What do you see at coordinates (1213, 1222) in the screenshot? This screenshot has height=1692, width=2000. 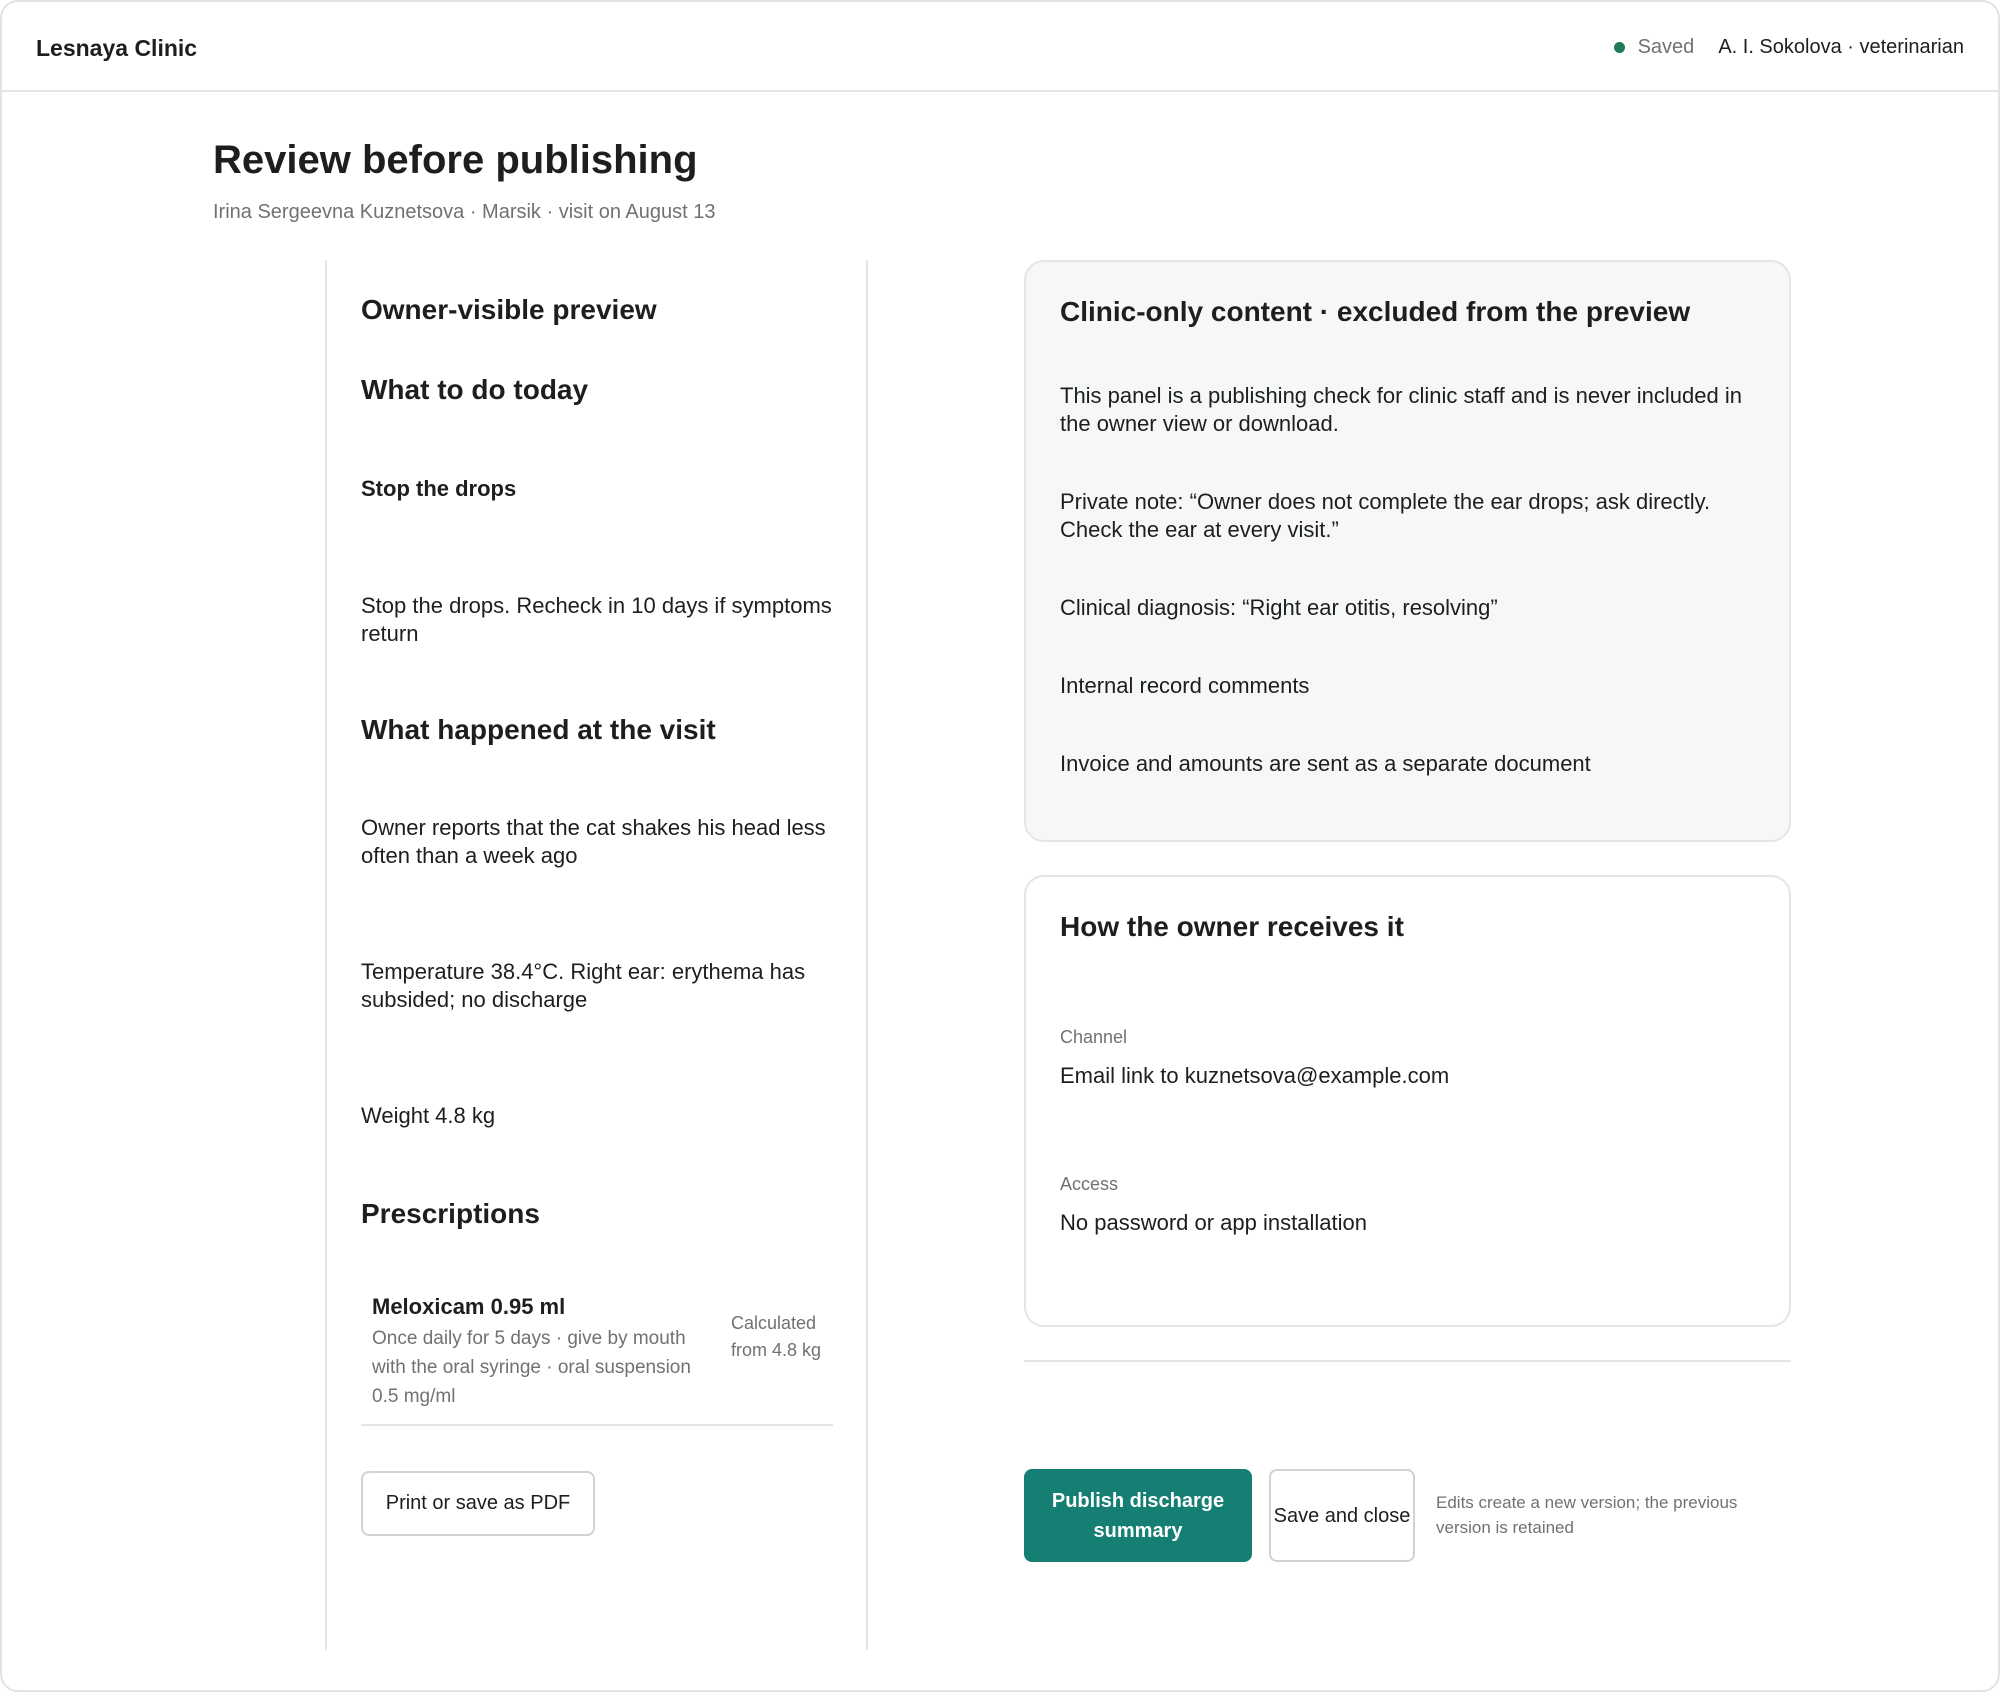 I see `access-value: No password or app installation` at bounding box center [1213, 1222].